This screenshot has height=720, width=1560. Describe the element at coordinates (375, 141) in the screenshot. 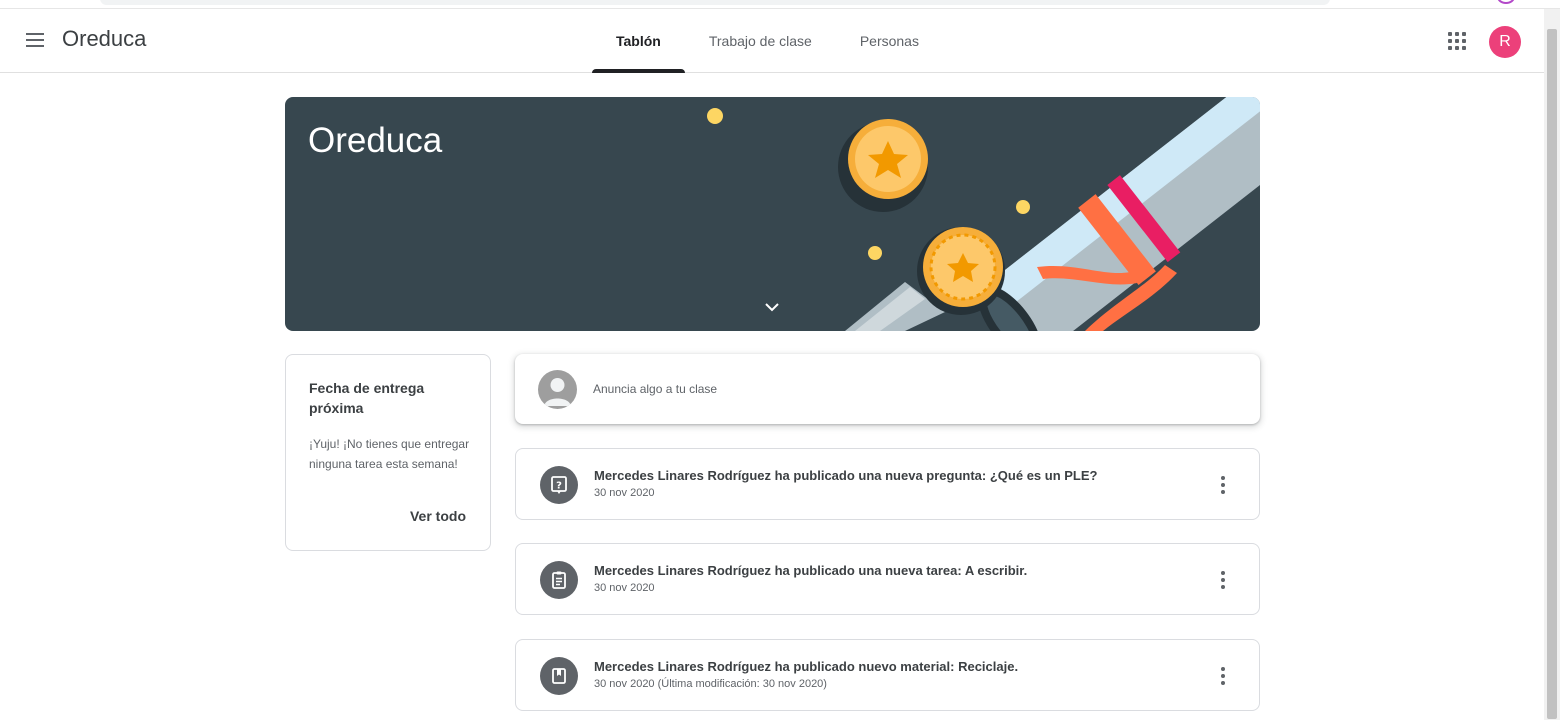

I see `banner-class-name: Oreduca` at that location.